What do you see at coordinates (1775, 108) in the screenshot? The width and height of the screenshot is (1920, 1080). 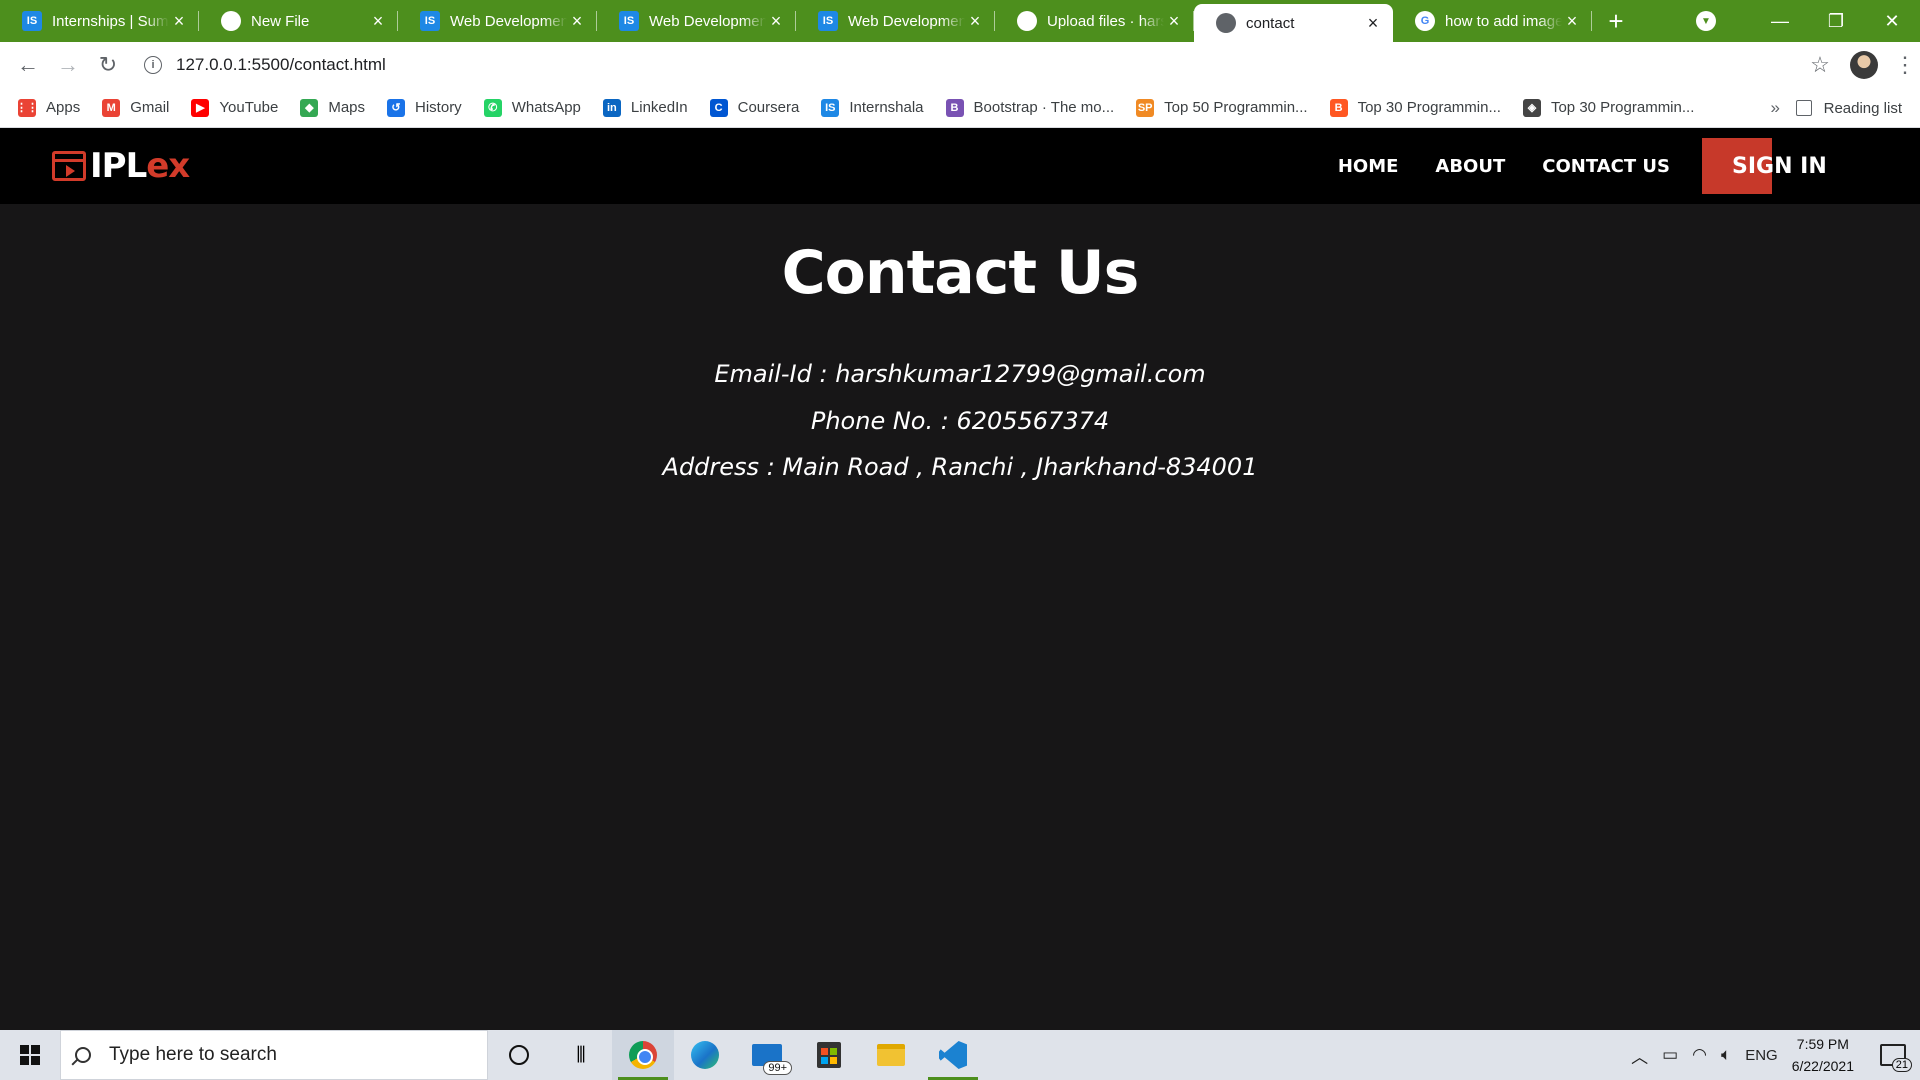 I see `more-bookmarks-icon: »` at bounding box center [1775, 108].